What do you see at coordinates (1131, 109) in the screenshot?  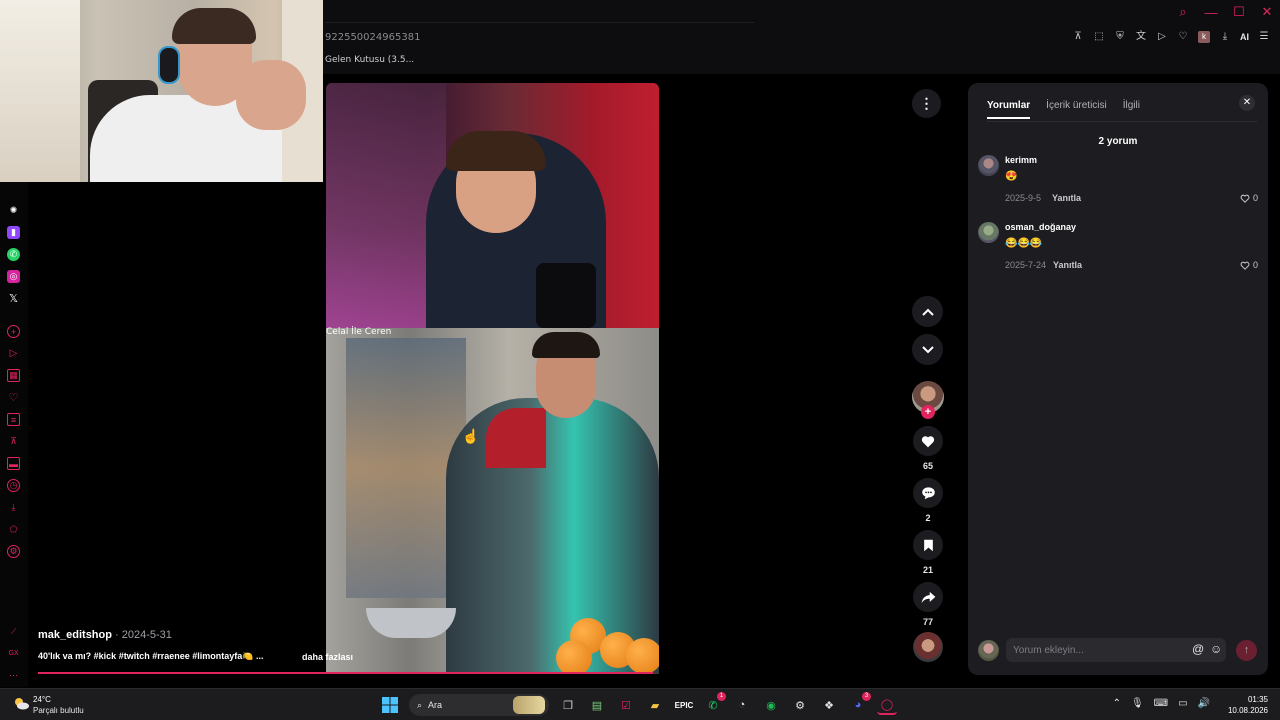 I see `tab-related: İlgili` at bounding box center [1131, 109].